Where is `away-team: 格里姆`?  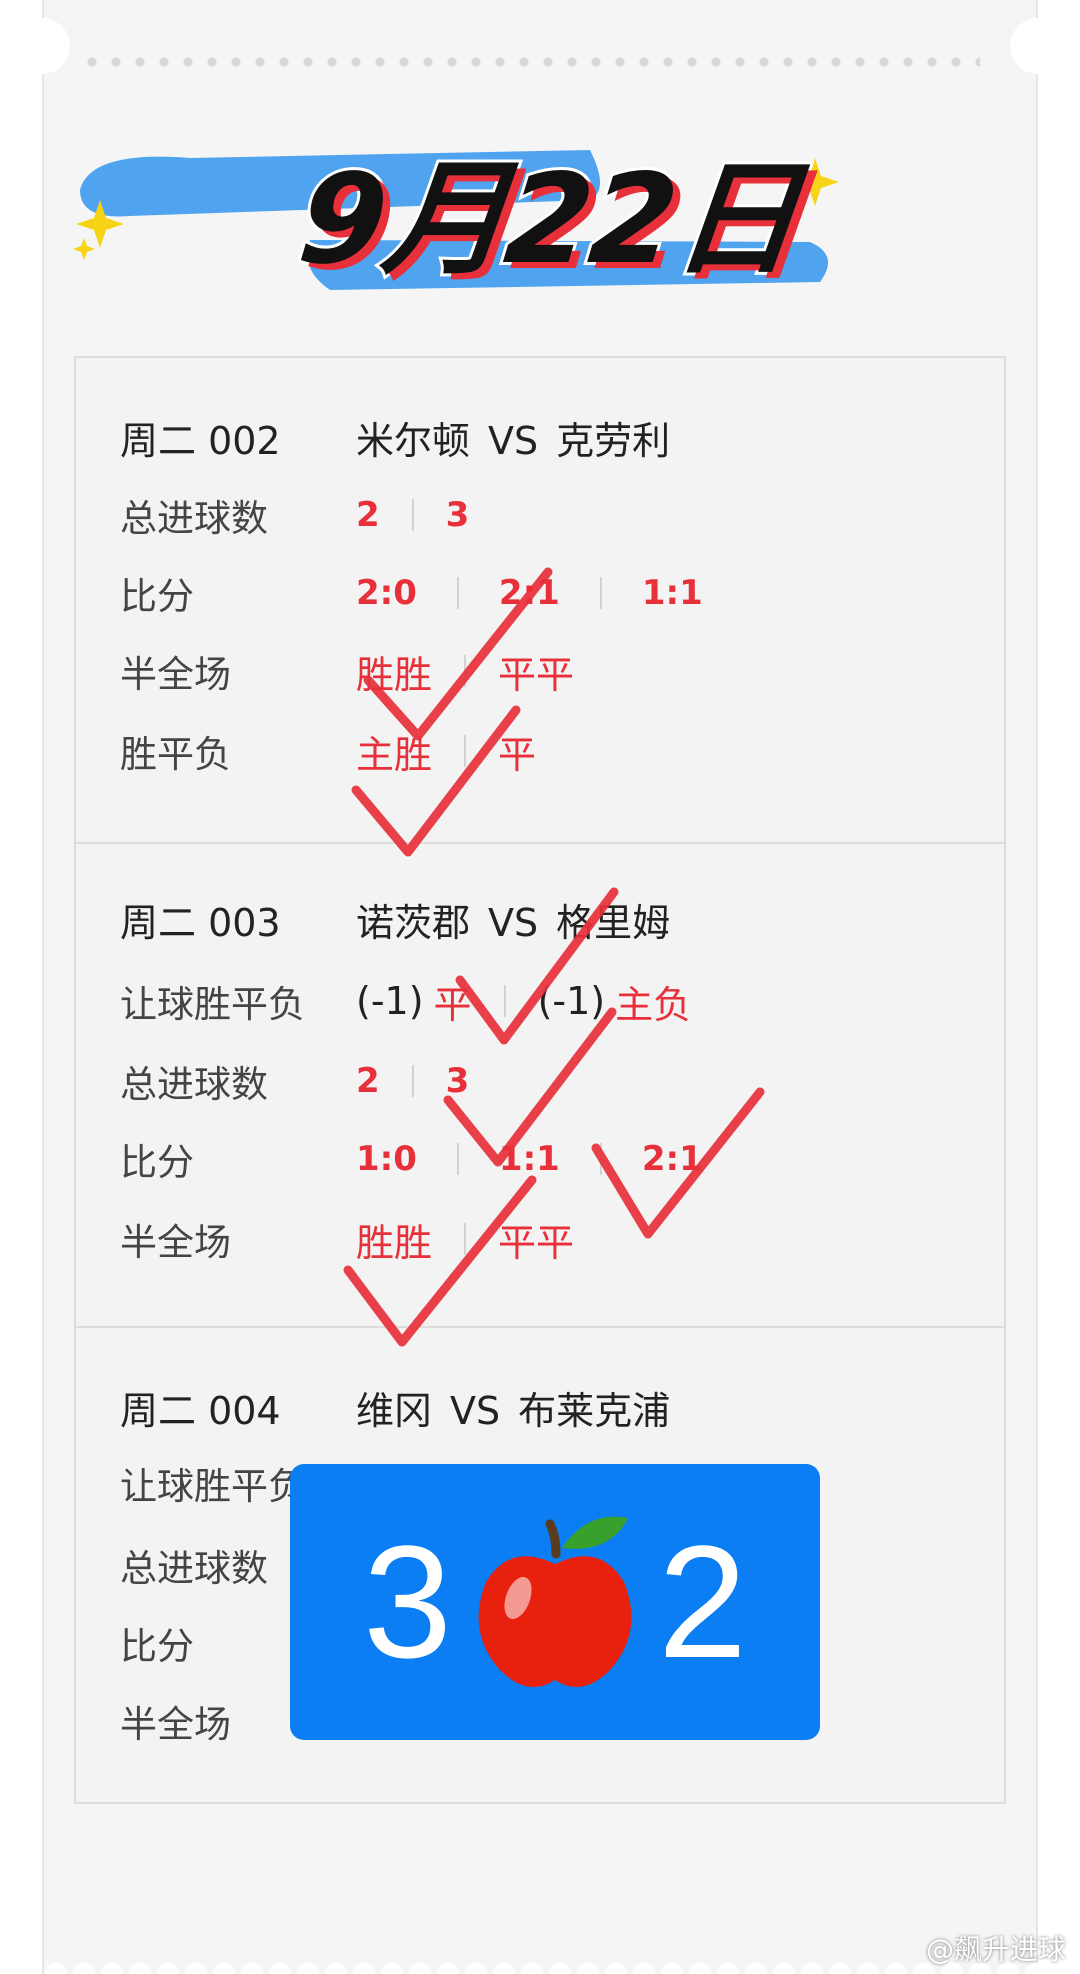
away-team: 格里姆 is located at coordinates (613, 922).